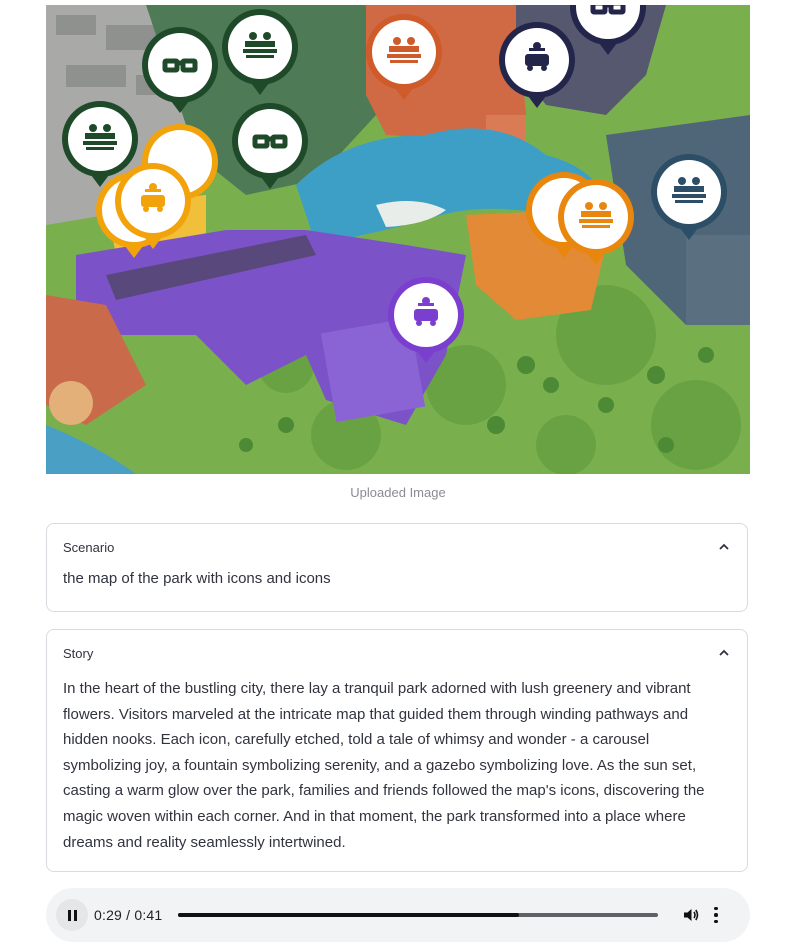 This screenshot has width=809, height=951. Describe the element at coordinates (89, 547) in the screenshot. I see `scenario-title: Scenario` at that location.